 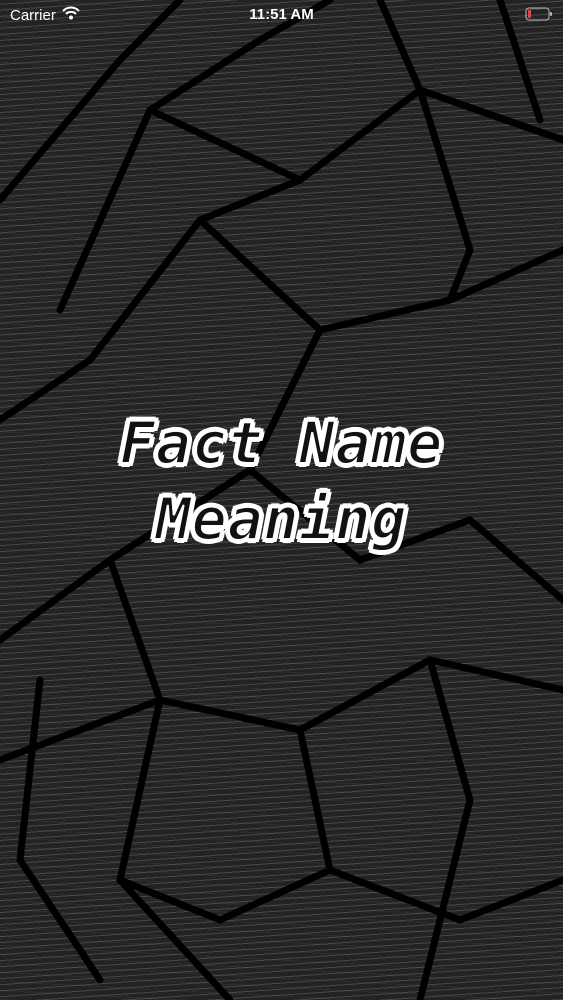 What do you see at coordinates (281, 519) in the screenshot?
I see `app-title-line-2: Meaning` at bounding box center [281, 519].